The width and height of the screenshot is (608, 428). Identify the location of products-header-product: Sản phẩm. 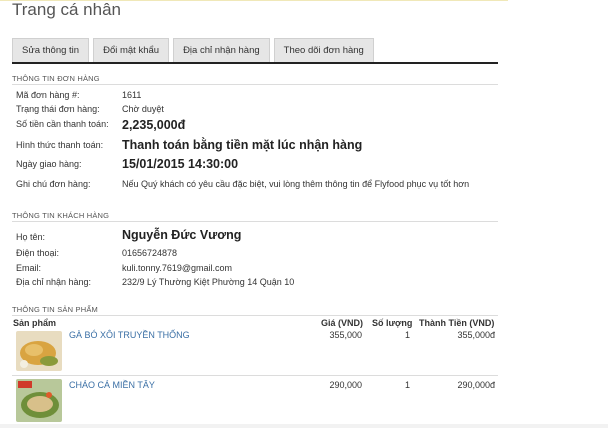
(35, 323).